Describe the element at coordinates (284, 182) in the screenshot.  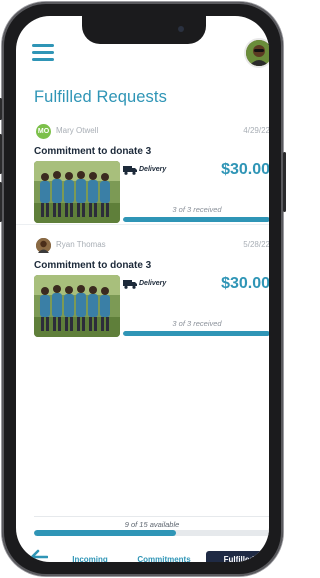
I see `power-button` at that location.